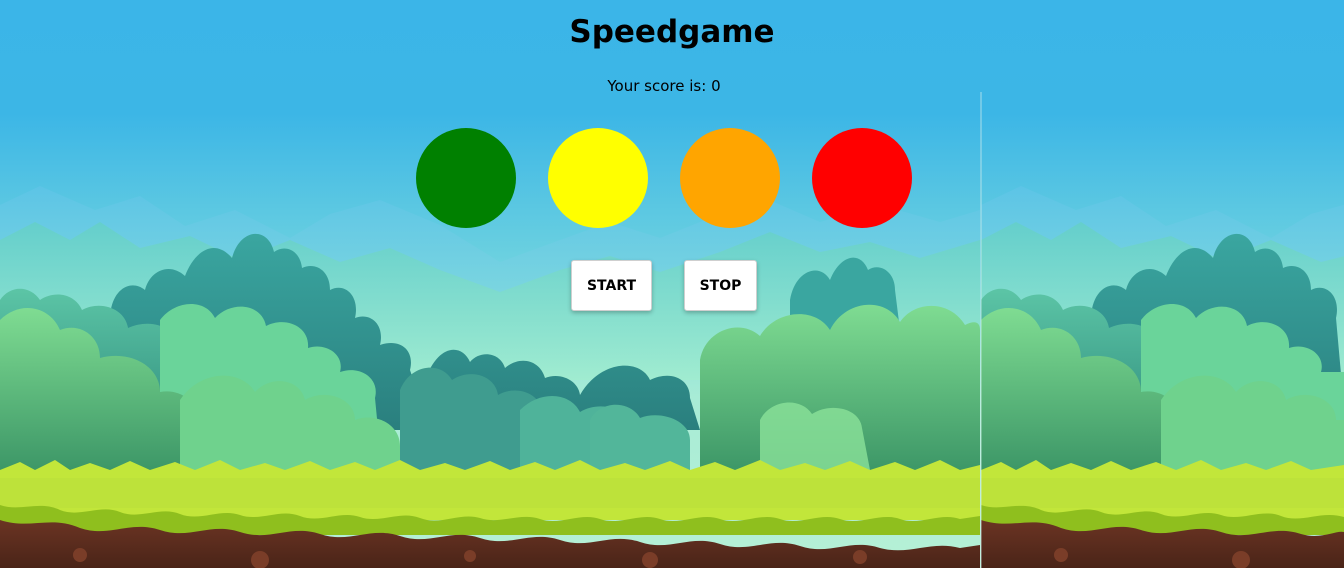  I want to click on start-button: START, so click(611, 285).